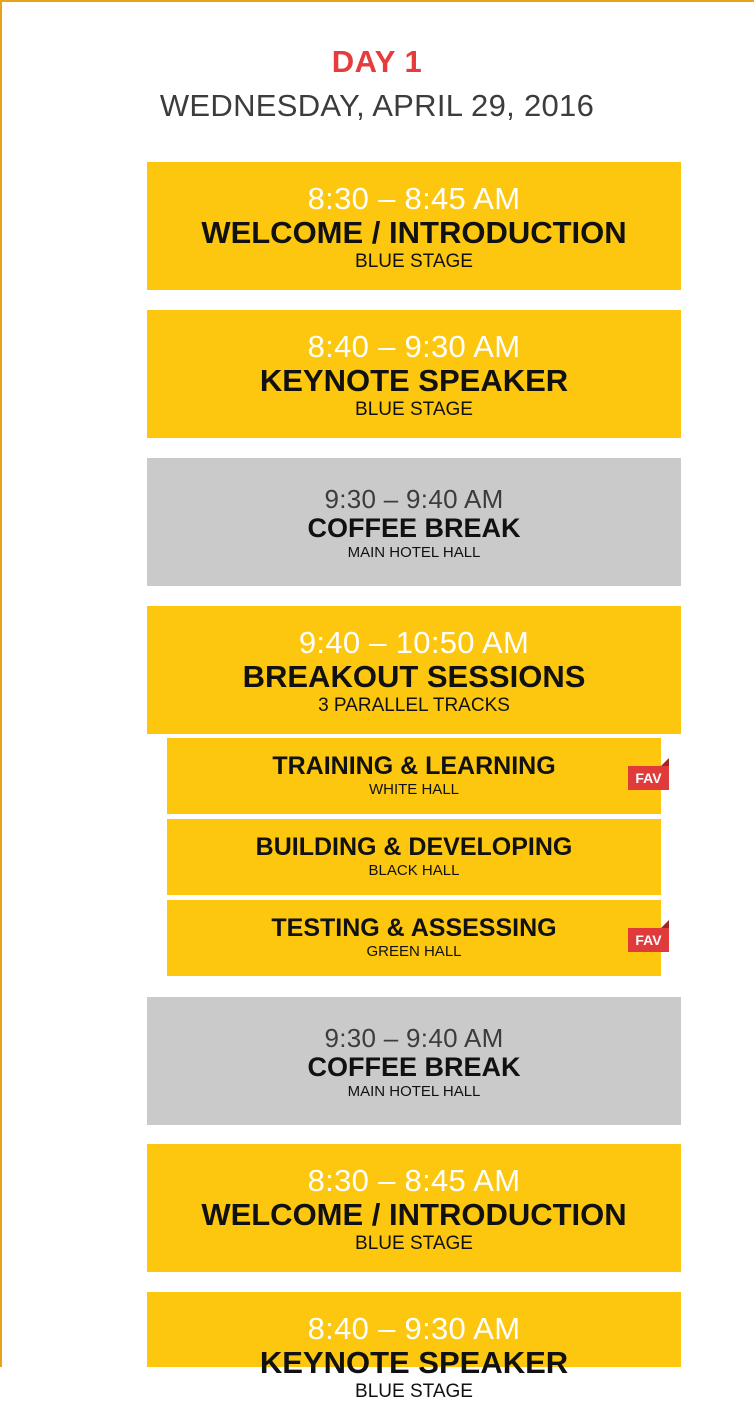 The height and width of the screenshot is (1404, 754). I want to click on session-title: BREAKOUT SESSIONS, so click(414, 676).